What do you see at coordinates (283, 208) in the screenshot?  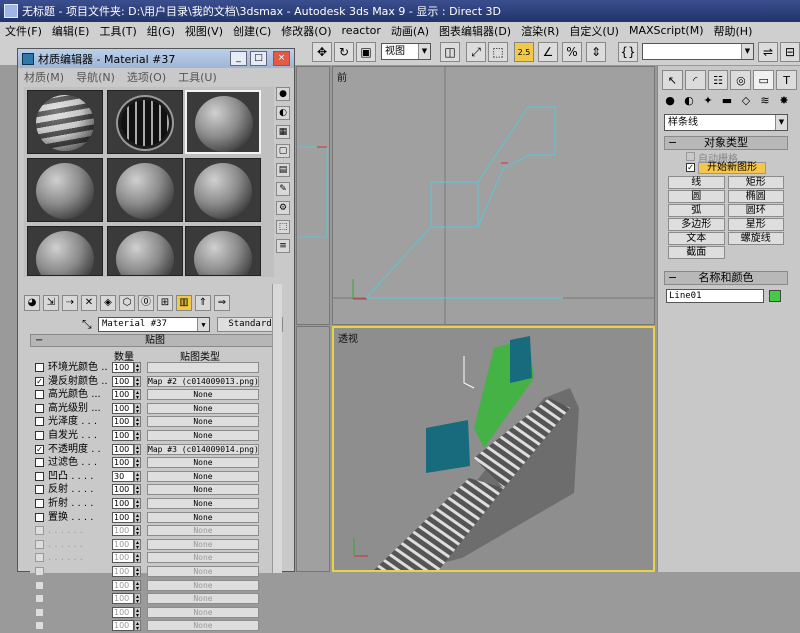 I see `options-icon: ⚙` at bounding box center [283, 208].